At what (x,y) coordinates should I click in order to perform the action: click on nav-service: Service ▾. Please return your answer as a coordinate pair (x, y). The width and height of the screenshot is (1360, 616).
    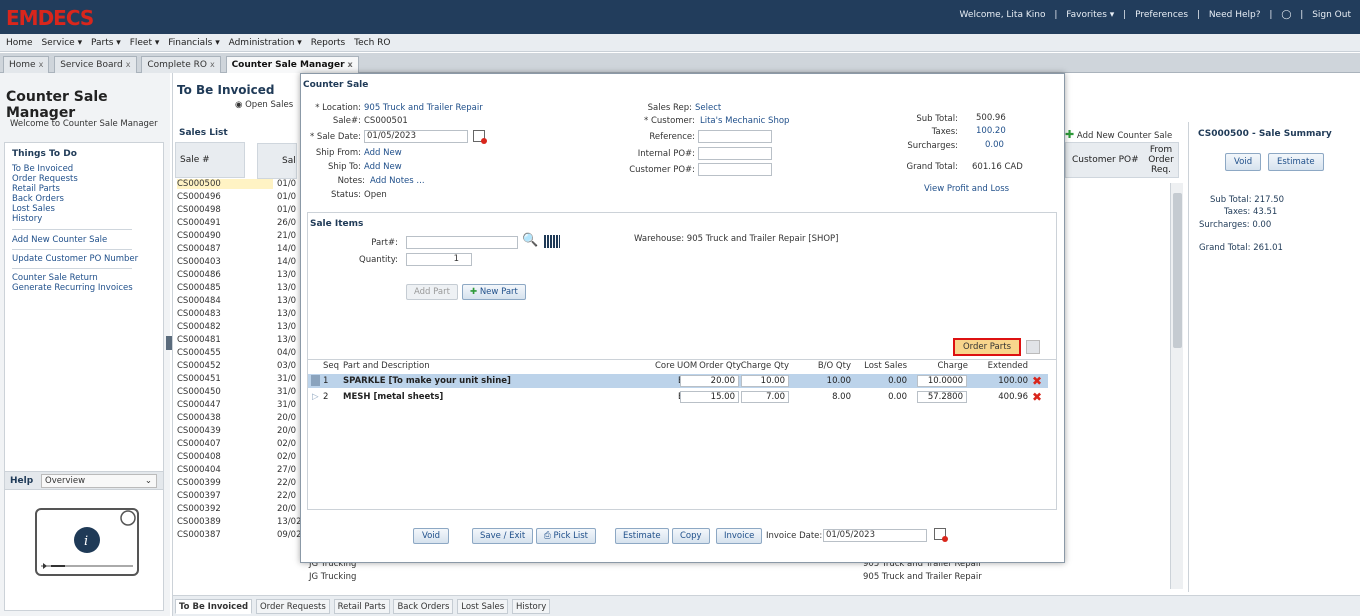
    Looking at the image, I should click on (61, 43).